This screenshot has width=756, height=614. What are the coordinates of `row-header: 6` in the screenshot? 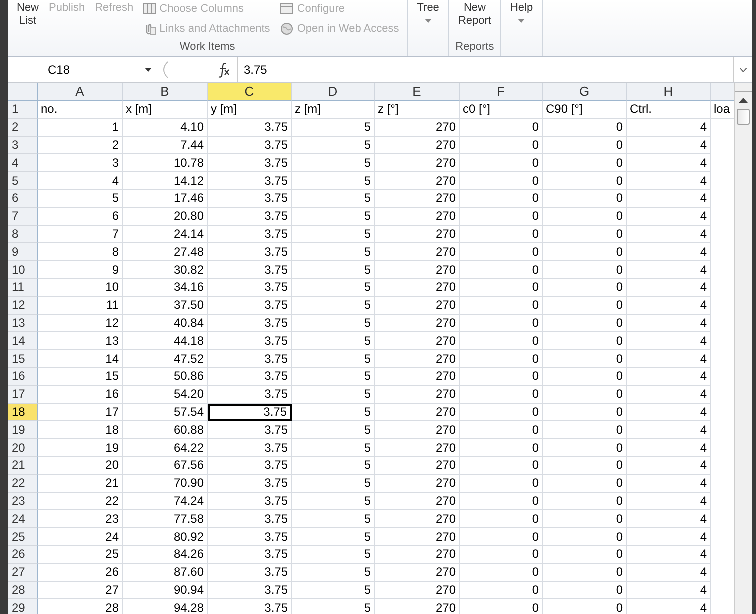 It's located at (23, 199).